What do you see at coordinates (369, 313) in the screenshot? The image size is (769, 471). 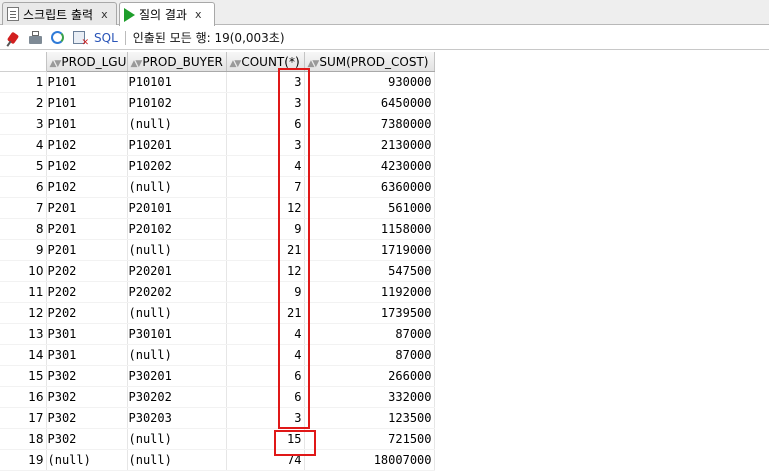 I see `cell-sum-prod-cost: 1739500` at bounding box center [369, 313].